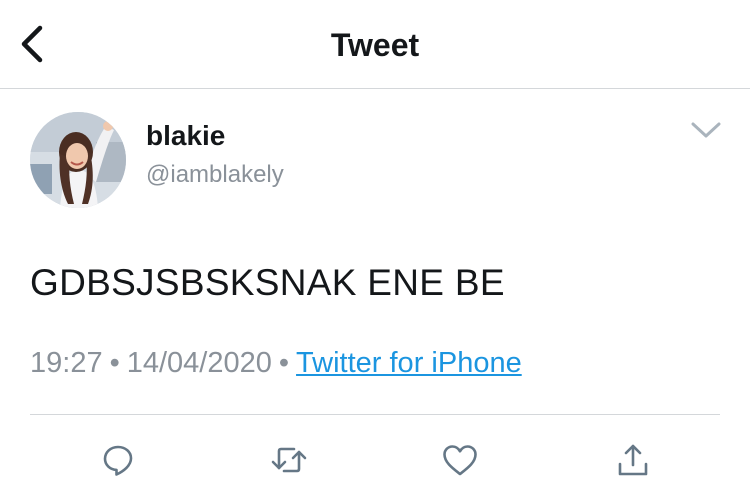 The width and height of the screenshot is (750, 501). I want to click on retweet-icon, so click(289, 460).